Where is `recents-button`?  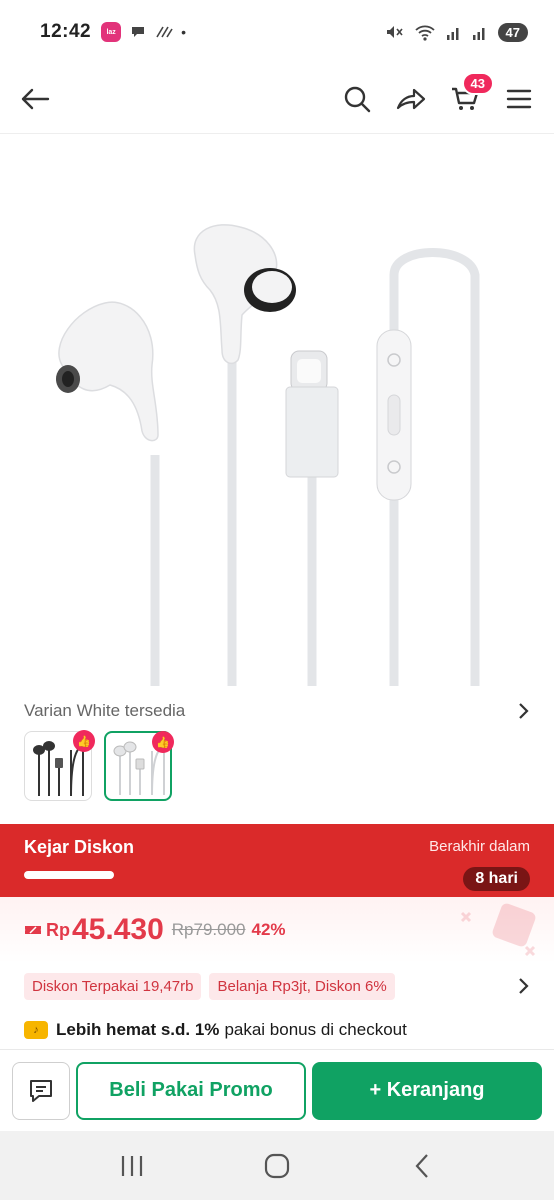
recents-button is located at coordinates (132, 1166).